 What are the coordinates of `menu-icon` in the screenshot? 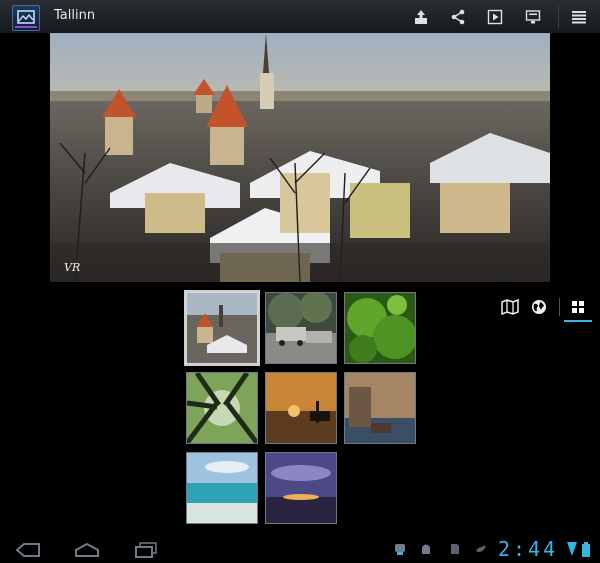 It's located at (579, 17).